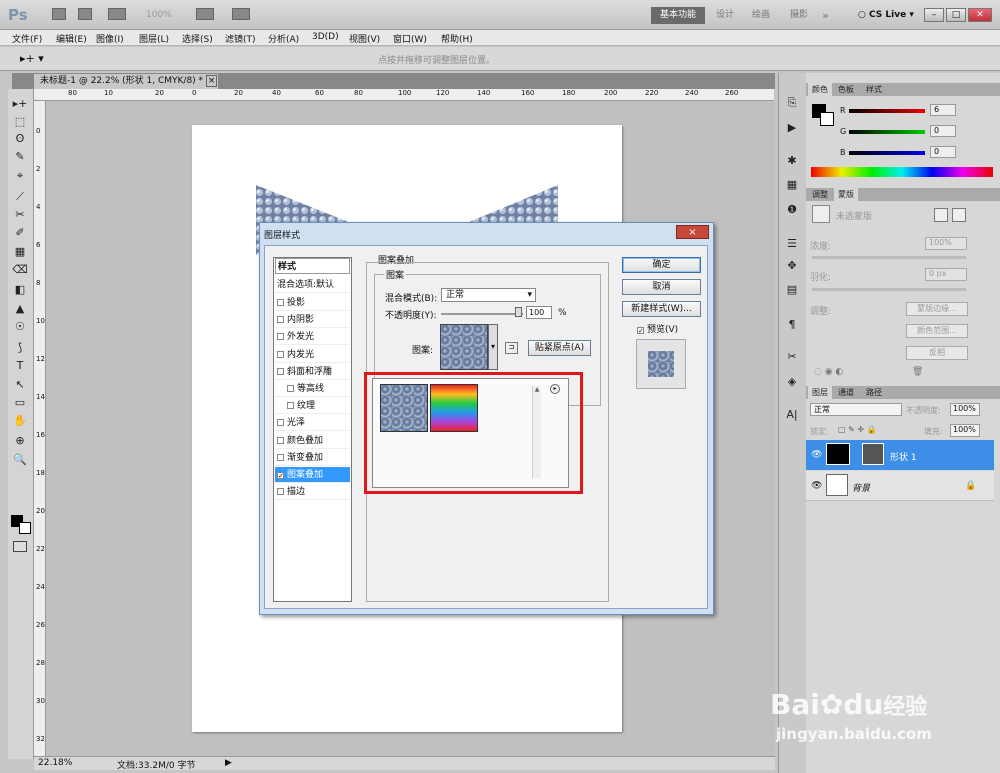 The width and height of the screenshot is (1000, 773). I want to click on preview-checkbox: ✓ 预览(V), so click(657, 328).